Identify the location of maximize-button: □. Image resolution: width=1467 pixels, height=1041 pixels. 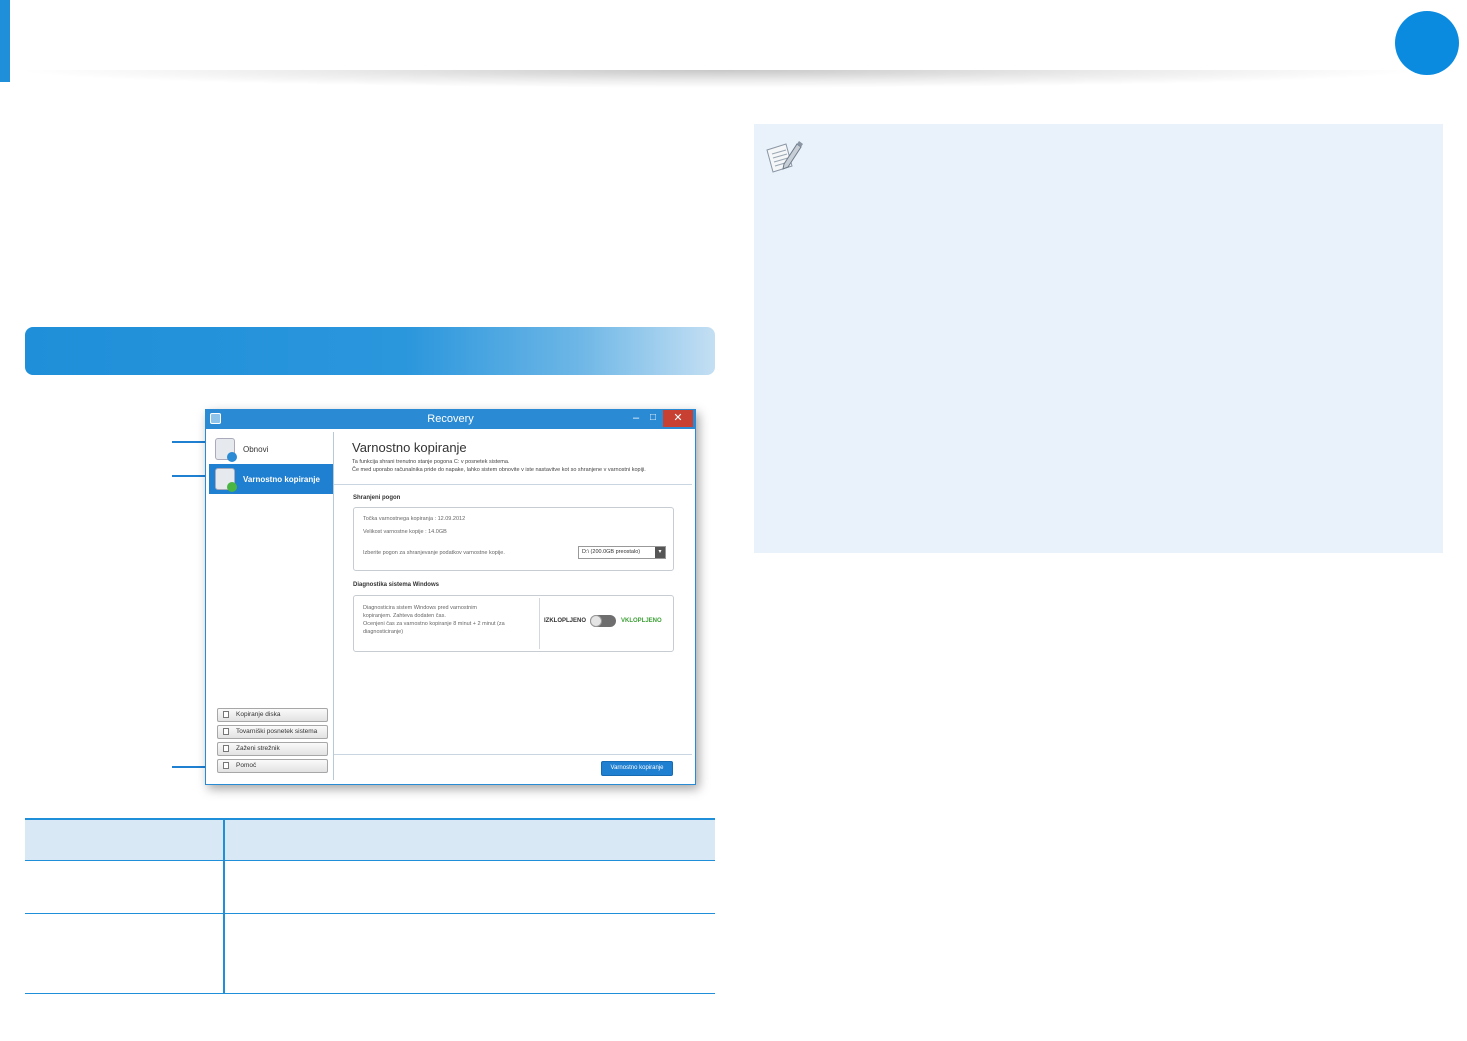
(653, 419).